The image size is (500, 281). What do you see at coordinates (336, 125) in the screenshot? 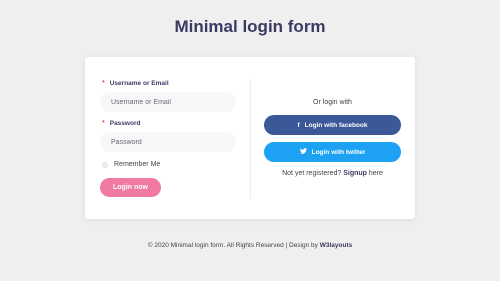
I see `facebook-login-label: Login with facebook` at bounding box center [336, 125].